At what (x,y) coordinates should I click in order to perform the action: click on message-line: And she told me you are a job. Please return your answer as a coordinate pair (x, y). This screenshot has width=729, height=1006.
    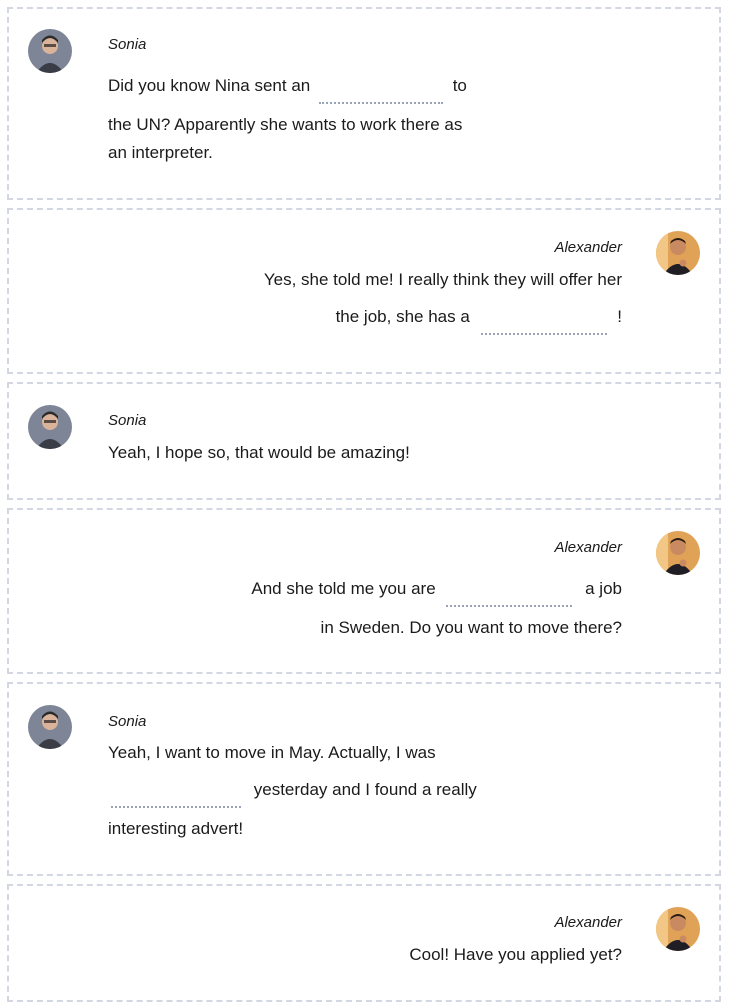
    Looking at the image, I should click on (436, 593).